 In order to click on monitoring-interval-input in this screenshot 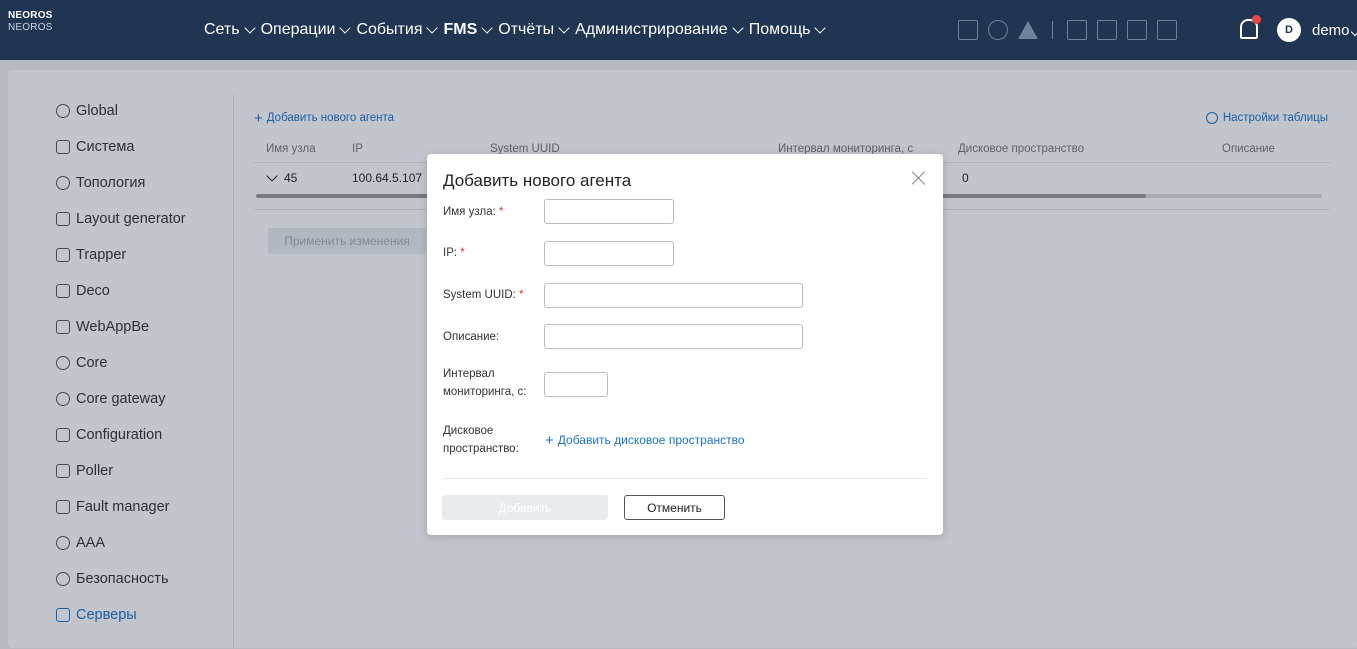, I will do `click(576, 384)`.